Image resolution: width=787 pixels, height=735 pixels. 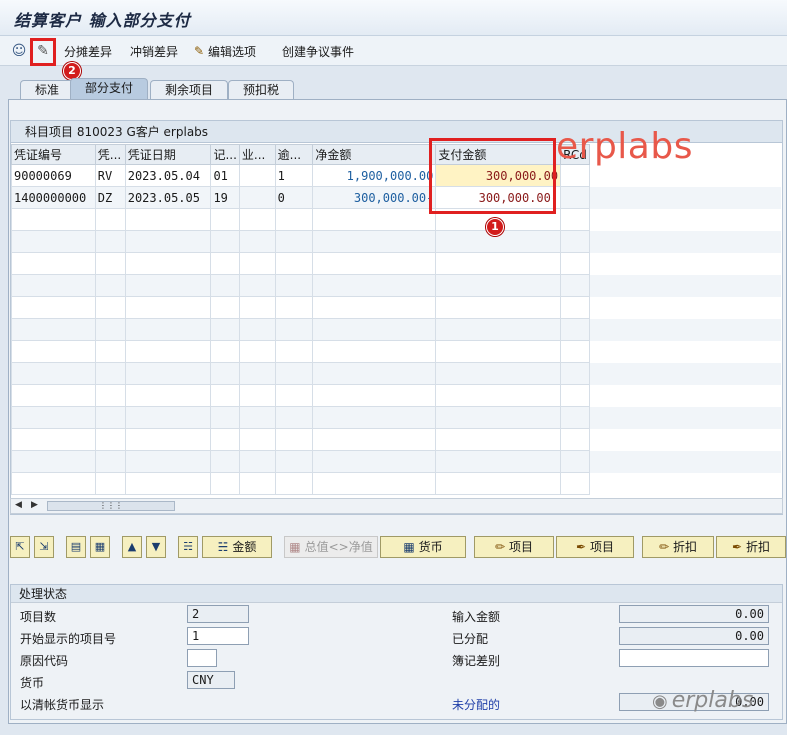 What do you see at coordinates (20, 547) in the screenshot?
I see `select-all-icon: ⇱` at bounding box center [20, 547].